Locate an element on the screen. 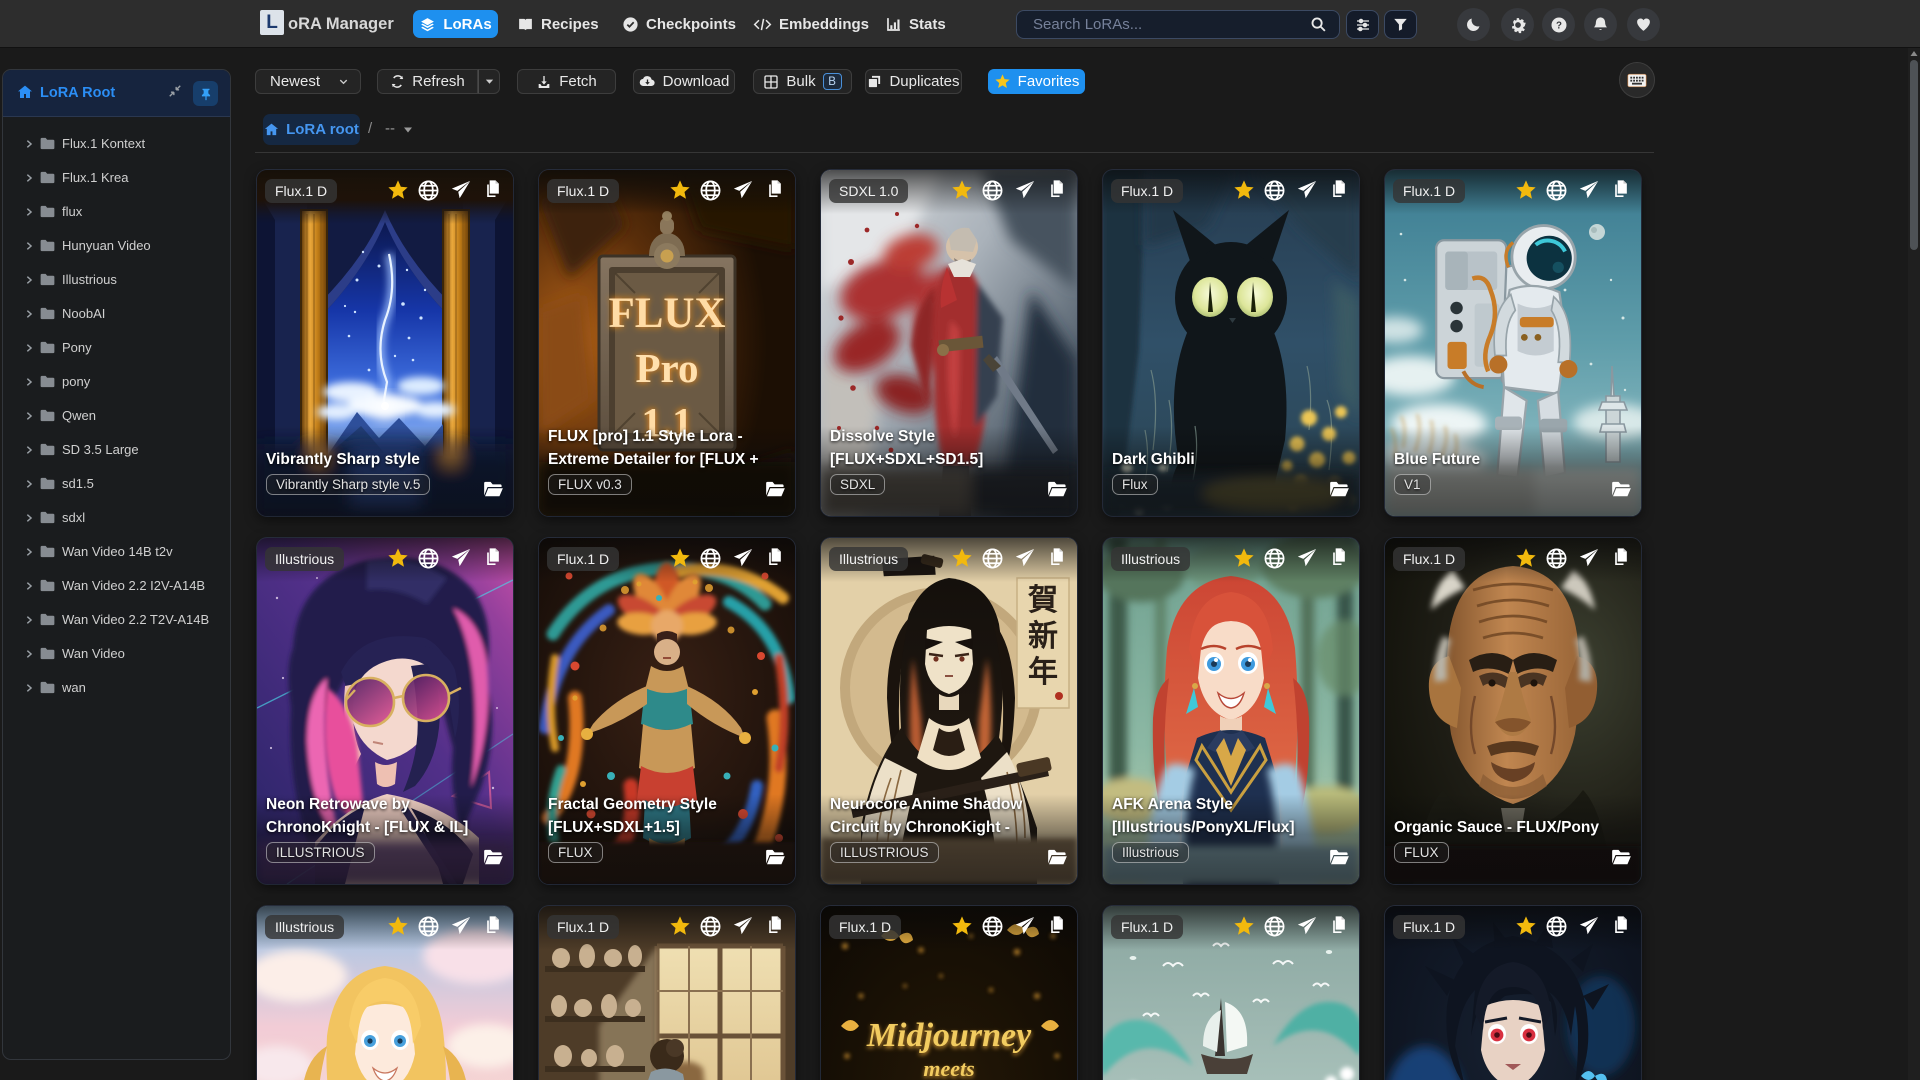 The image size is (1920, 1080). svg-text: Midjourney is located at coordinates (949, 1035).